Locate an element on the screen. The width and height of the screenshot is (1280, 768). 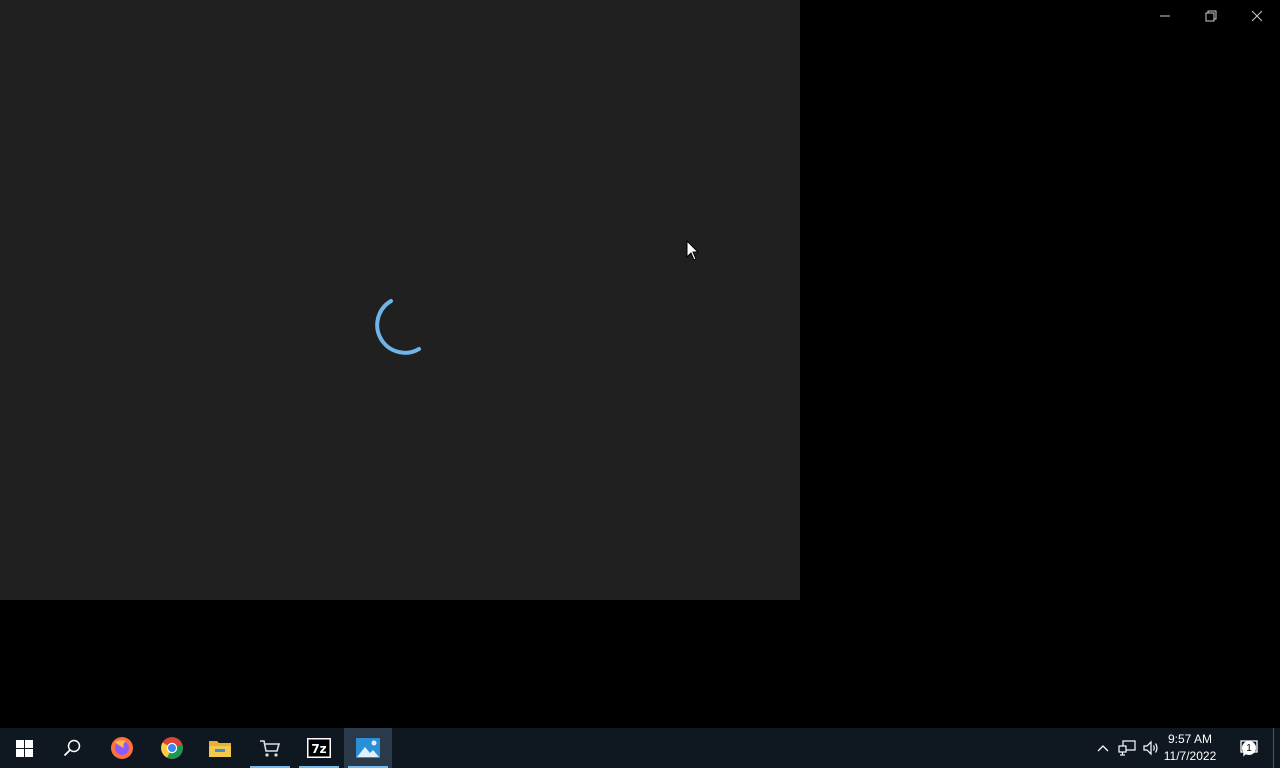
firefox-icon is located at coordinates (122, 748).